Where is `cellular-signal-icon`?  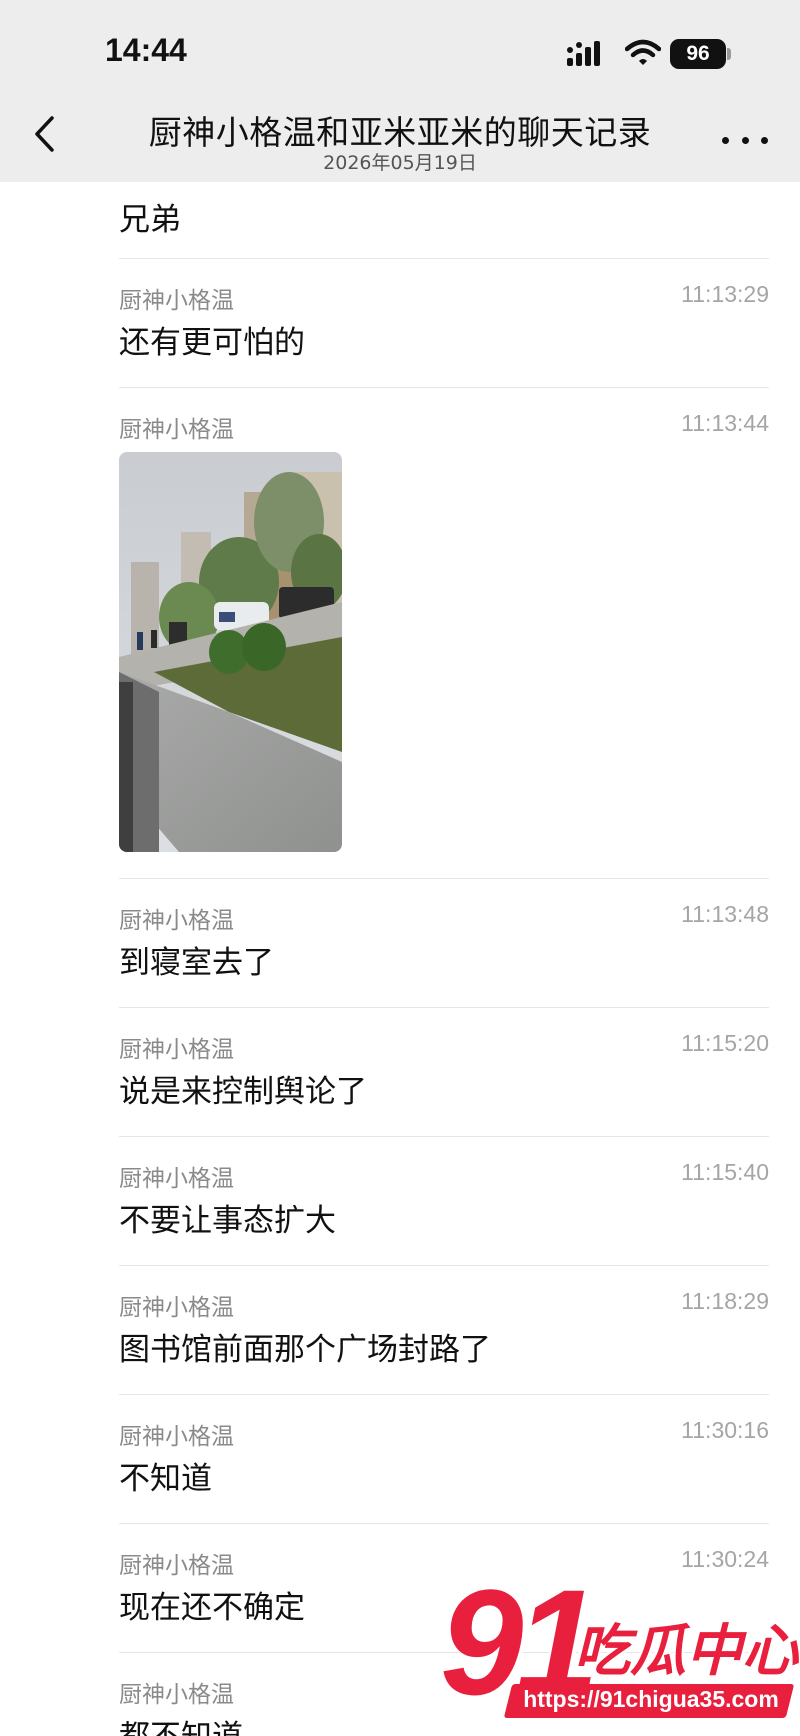 cellular-signal-icon is located at coordinates (590, 56).